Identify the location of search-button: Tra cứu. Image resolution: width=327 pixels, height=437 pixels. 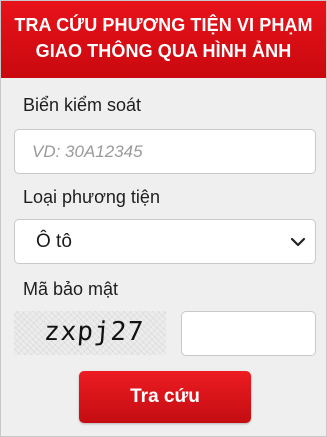
(165, 397).